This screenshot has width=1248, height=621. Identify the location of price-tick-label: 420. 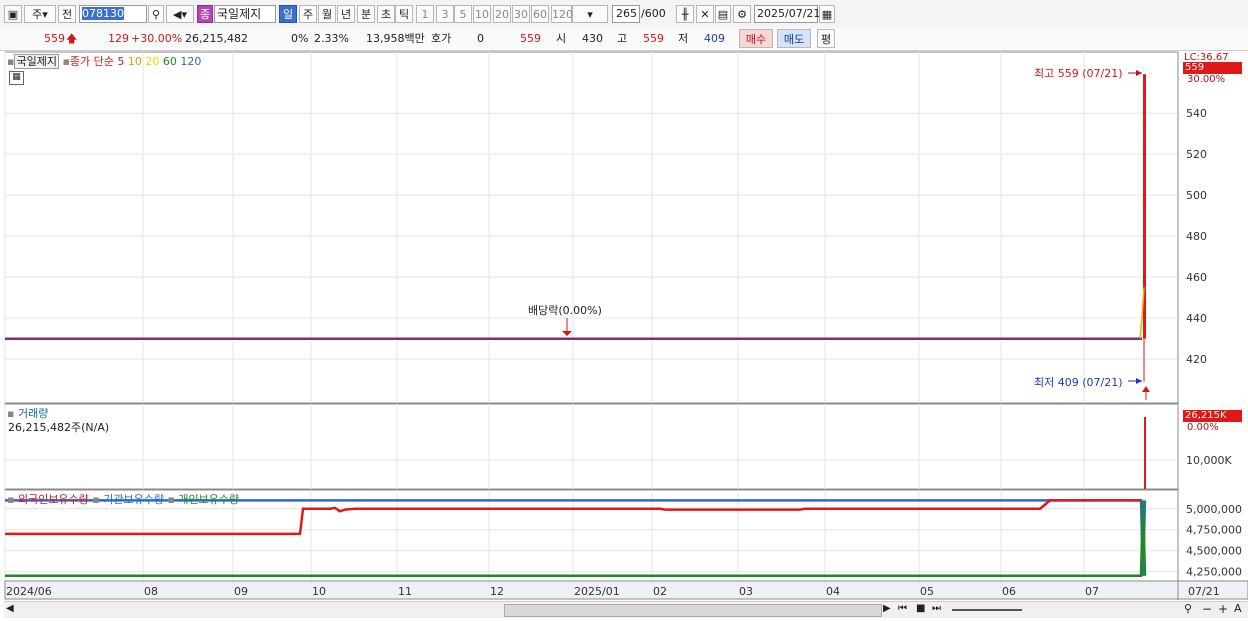
(1196, 359).